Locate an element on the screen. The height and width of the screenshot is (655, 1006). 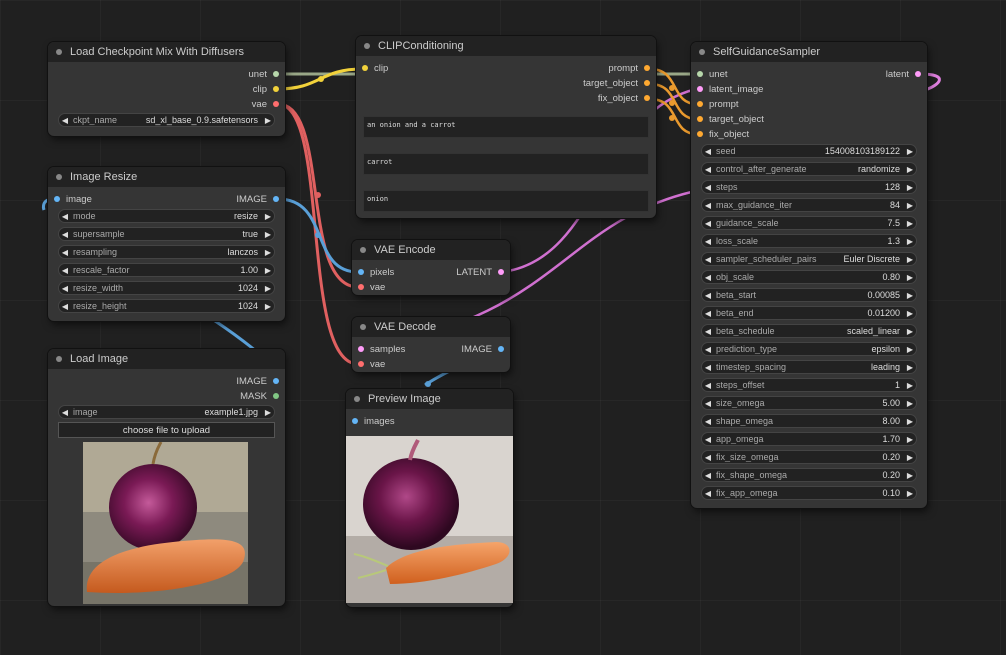
widget-sampler-7: ◀ obj_scale 0.80 ▶ is located at coordinates (809, 277).